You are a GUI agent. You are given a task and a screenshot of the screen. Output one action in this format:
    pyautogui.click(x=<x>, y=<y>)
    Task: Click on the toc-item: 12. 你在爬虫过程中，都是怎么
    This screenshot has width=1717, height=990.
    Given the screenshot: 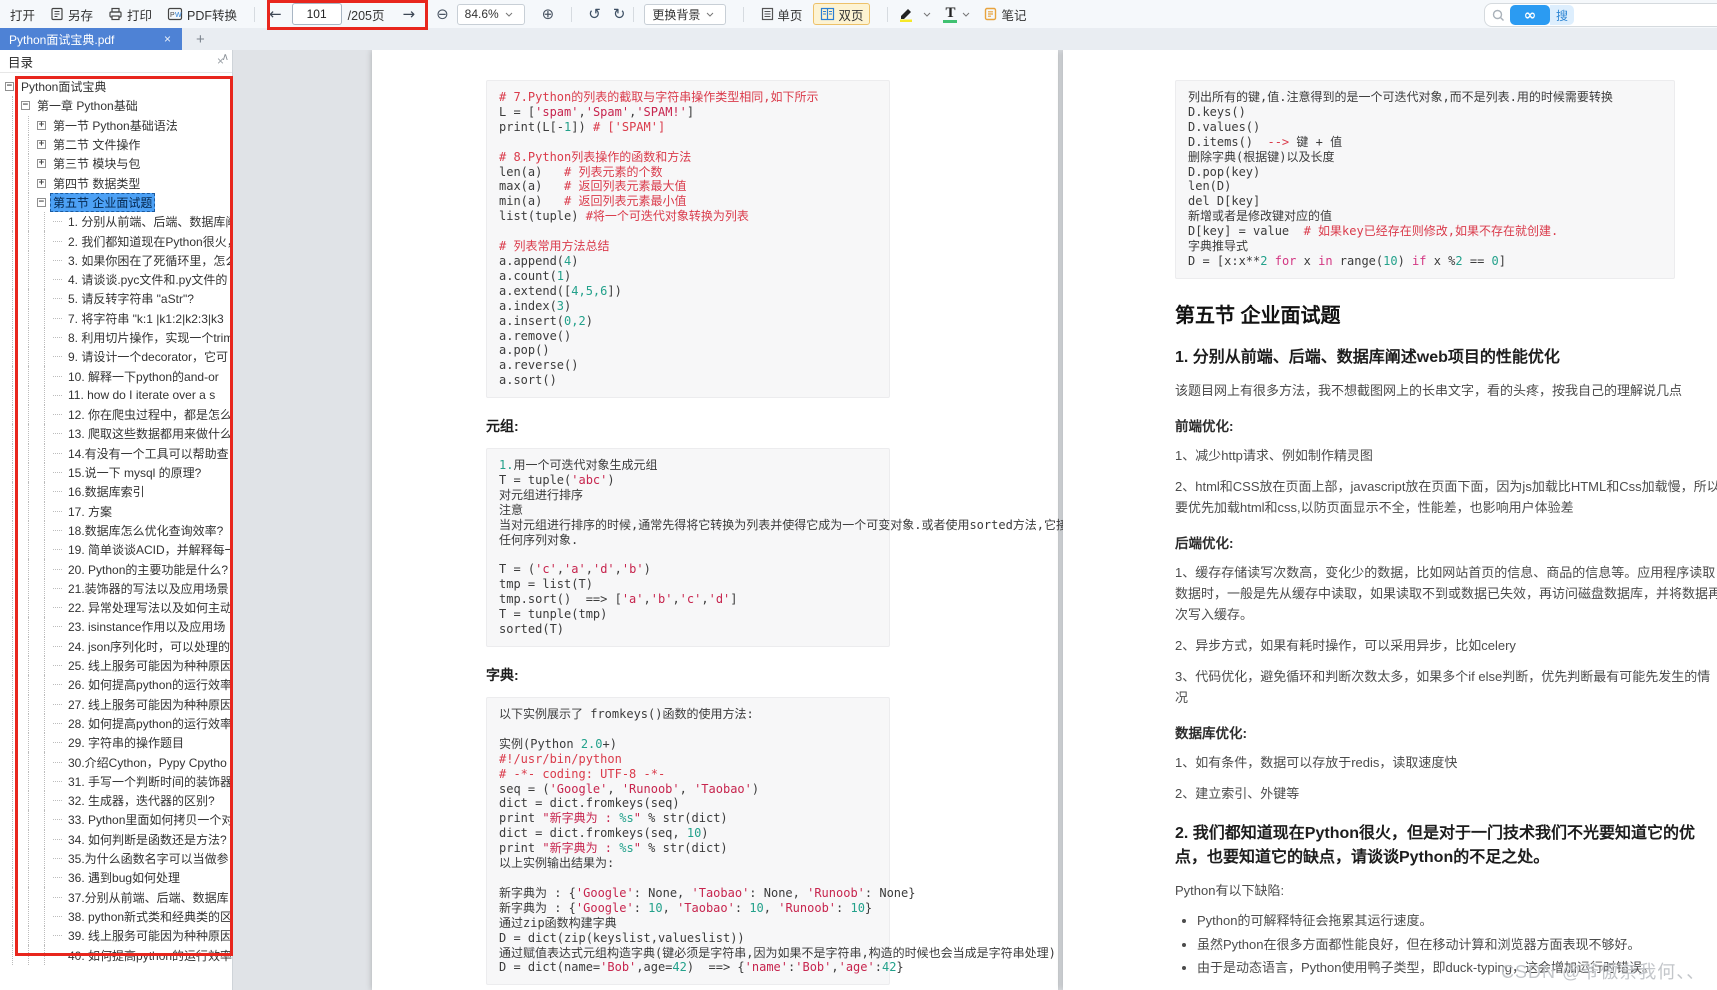 What is the action you would take?
    pyautogui.click(x=118, y=415)
    